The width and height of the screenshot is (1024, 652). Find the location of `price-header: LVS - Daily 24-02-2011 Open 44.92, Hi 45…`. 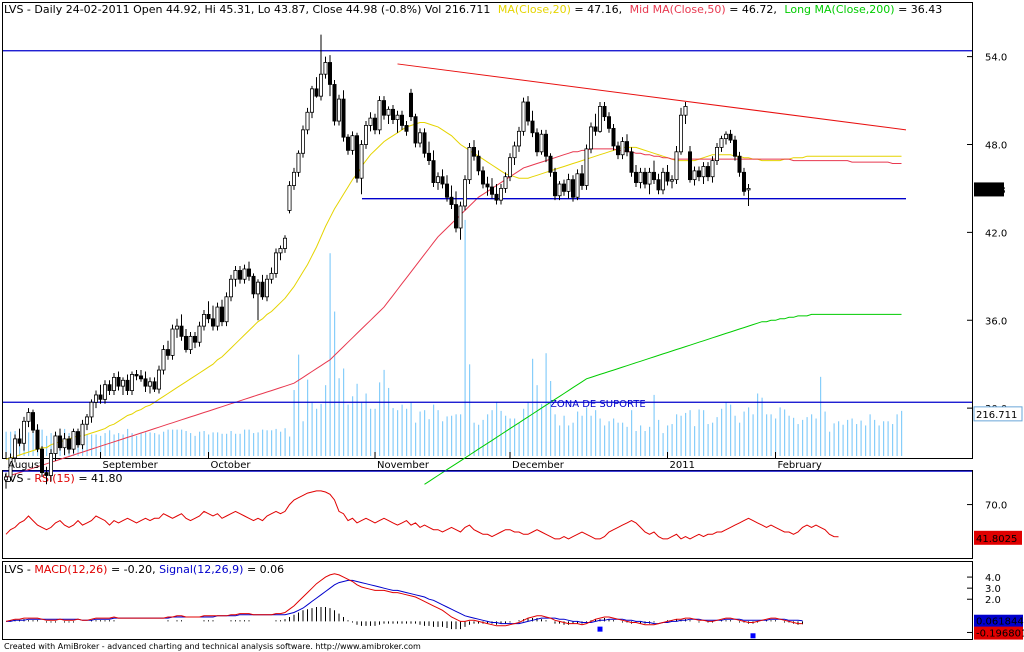

price-header: LVS - Daily 24-02-2011 Open 44.92, Hi 45… is located at coordinates (473, 9).